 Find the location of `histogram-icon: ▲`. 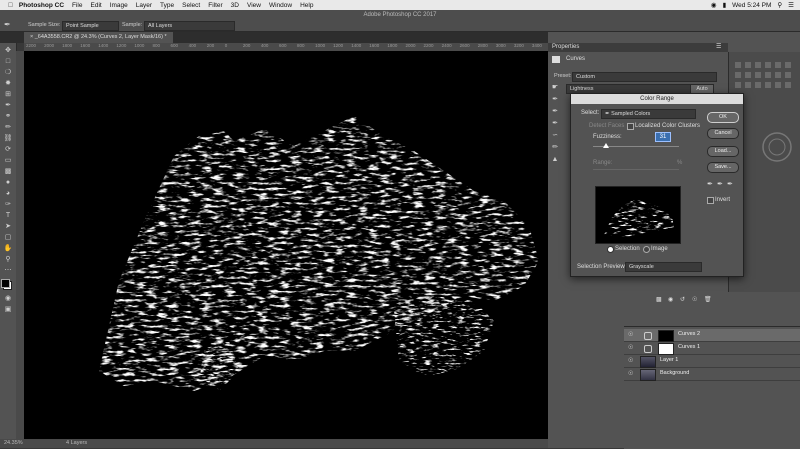

histogram-icon: ▲ is located at coordinates (555, 160).